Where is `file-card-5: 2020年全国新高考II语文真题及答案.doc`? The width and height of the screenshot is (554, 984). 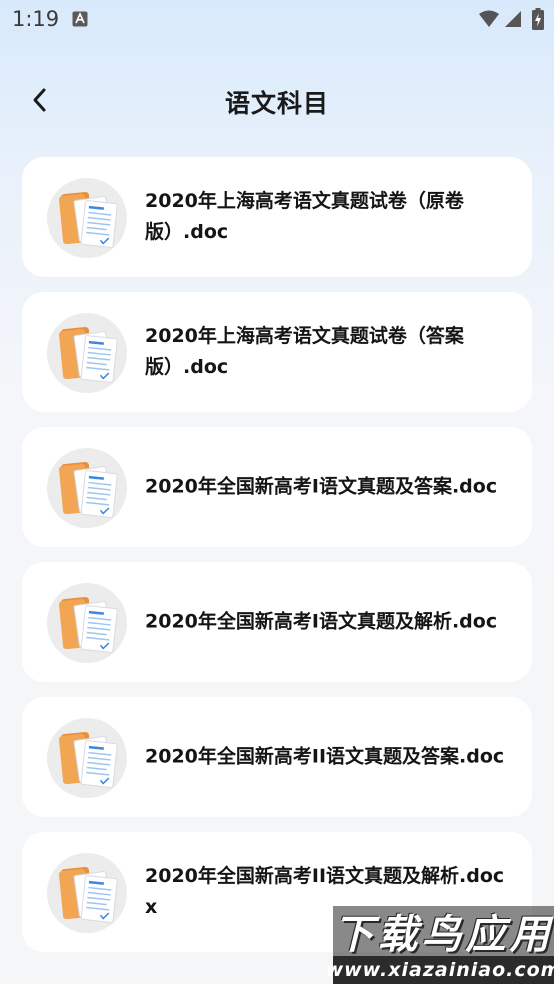 file-card-5: 2020年全国新高考II语文真题及答案.doc is located at coordinates (277, 757).